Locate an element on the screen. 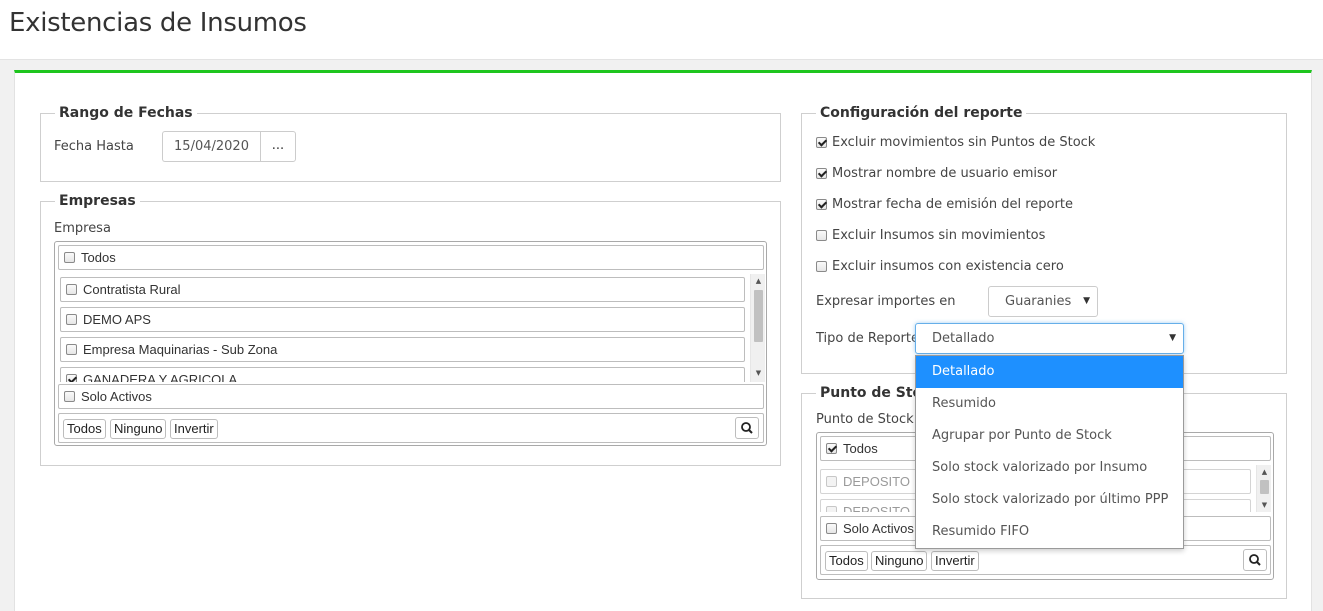  tipo-reporte-label: Tipo de Reporte is located at coordinates (867, 338).